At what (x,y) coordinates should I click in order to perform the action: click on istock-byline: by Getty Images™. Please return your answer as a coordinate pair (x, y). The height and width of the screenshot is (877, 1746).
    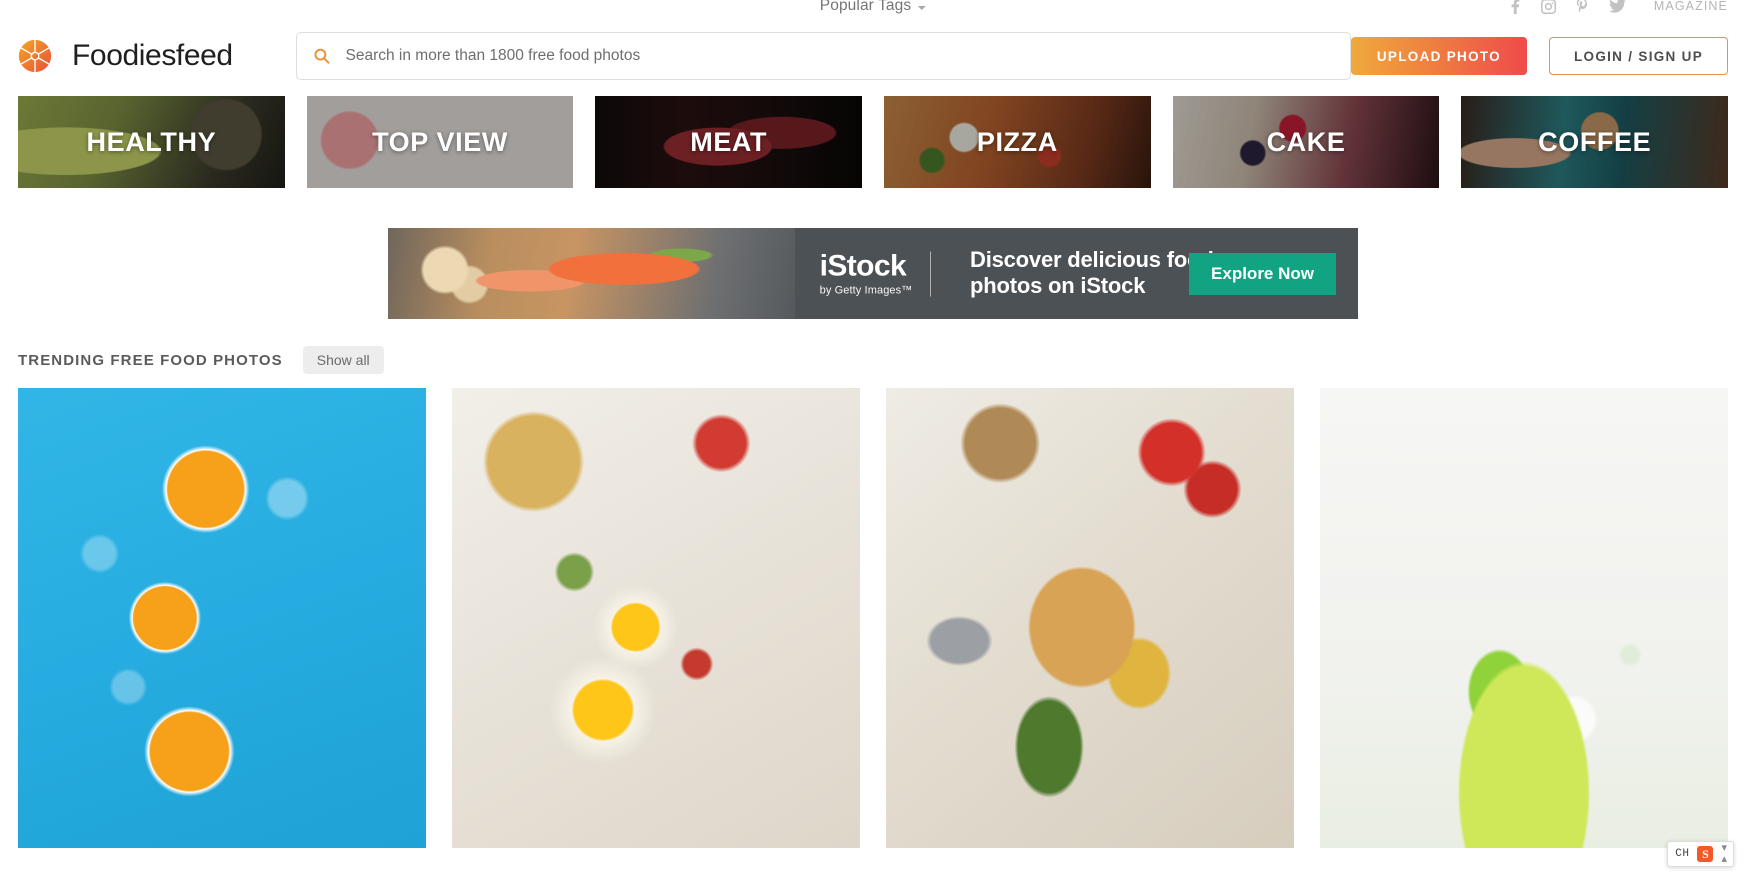
    Looking at the image, I should click on (866, 290).